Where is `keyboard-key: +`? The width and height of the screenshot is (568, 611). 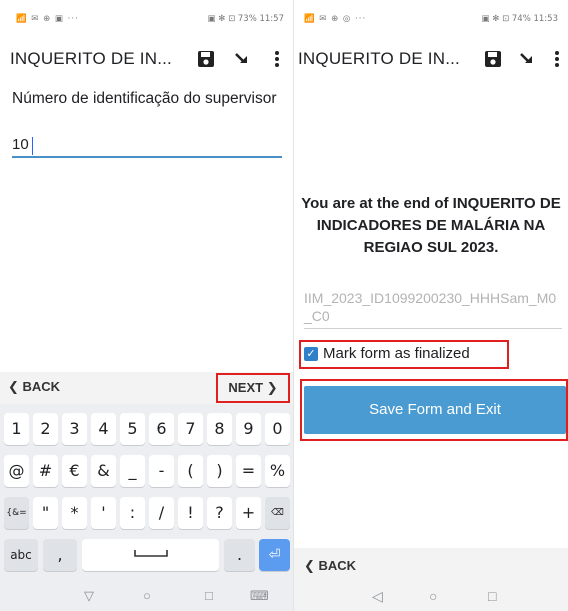
keyboard-key: + is located at coordinates (248, 513).